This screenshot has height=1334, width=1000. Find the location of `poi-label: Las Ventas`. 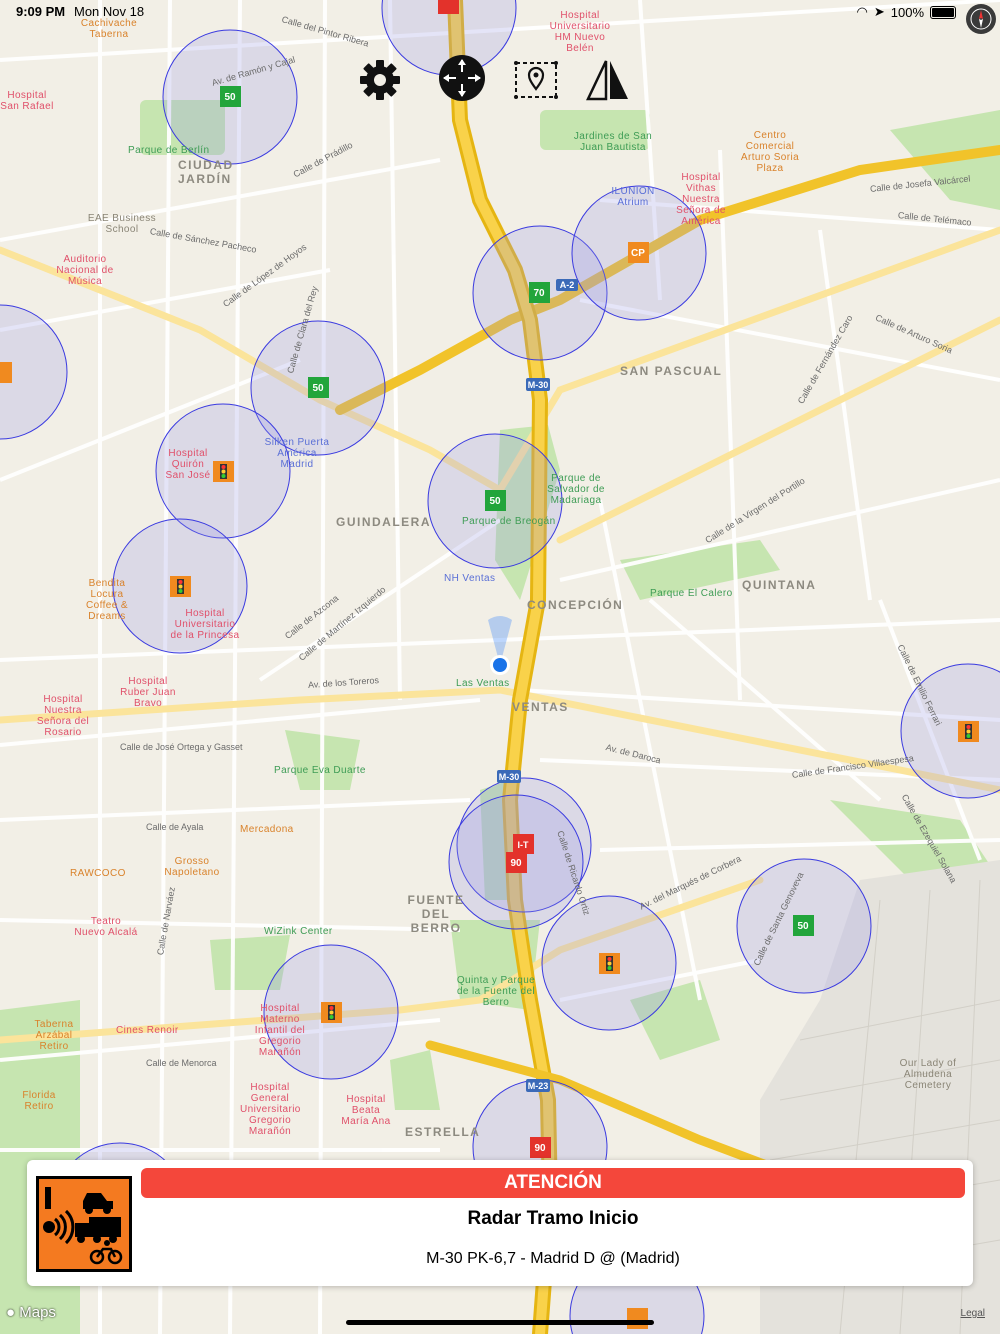

poi-label: Las Ventas is located at coordinates (482, 683).